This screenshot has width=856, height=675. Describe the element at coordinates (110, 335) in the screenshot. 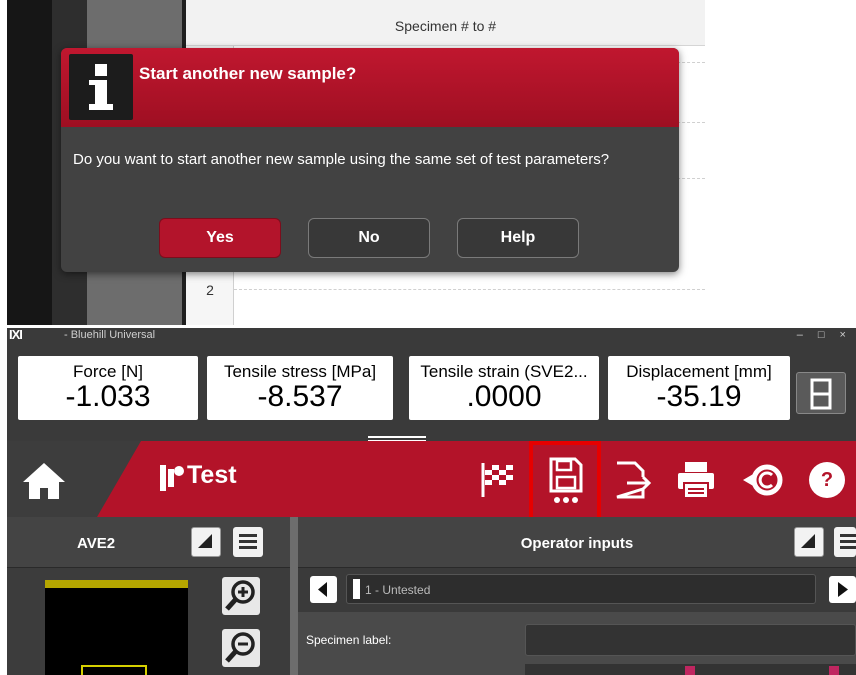

I see `app-title: - Bluehill Universal` at that location.